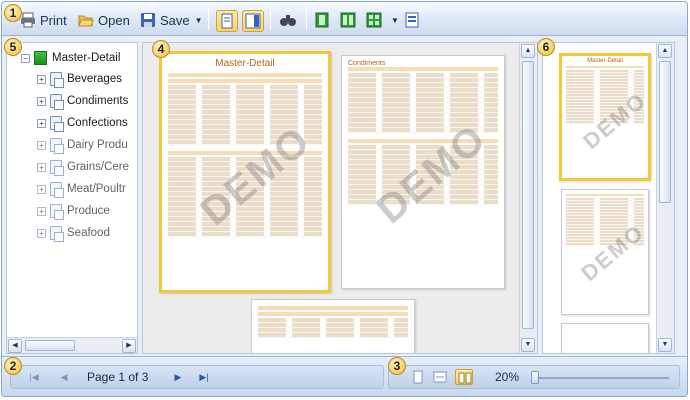 Image resolution: width=690 pixels, height=400 pixels. Describe the element at coordinates (178, 377) in the screenshot. I see `next-page-icon: ▶` at that location.